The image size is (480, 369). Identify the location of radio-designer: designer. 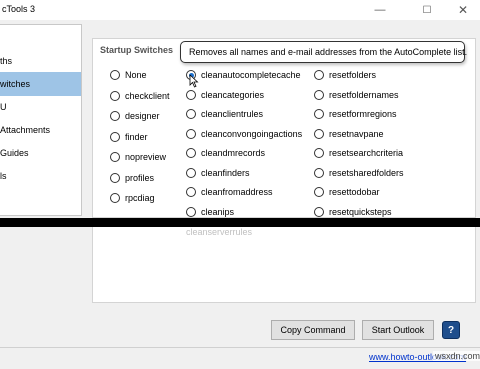
(135, 116).